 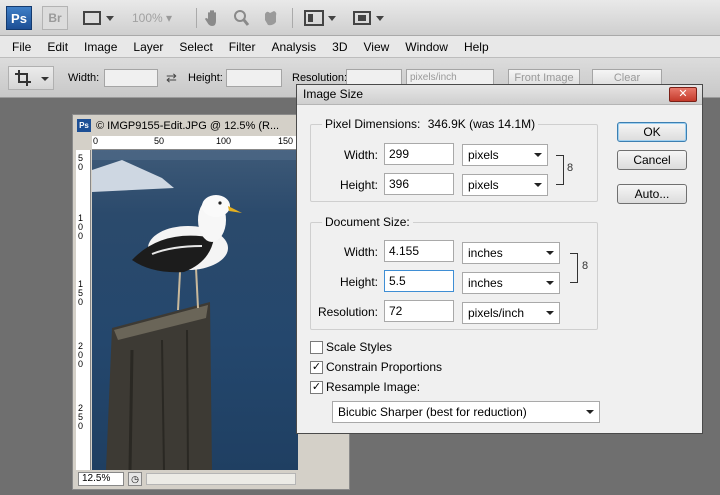 What do you see at coordinates (360, 155) in the screenshot?
I see `pixel-width-label: Width:` at bounding box center [360, 155].